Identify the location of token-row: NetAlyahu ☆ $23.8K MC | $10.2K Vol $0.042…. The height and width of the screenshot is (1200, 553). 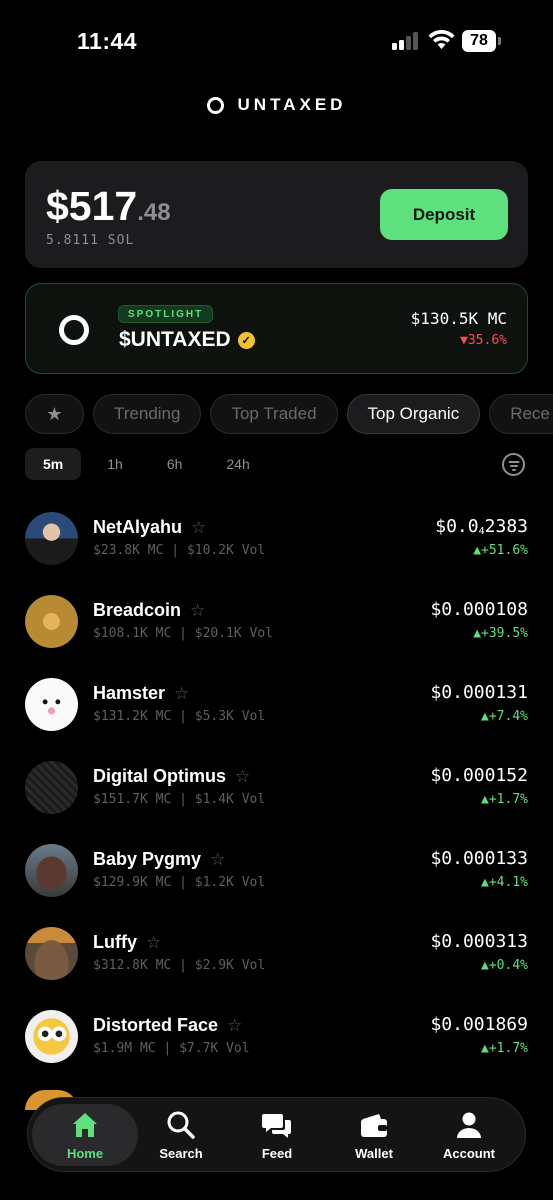
(276, 542).